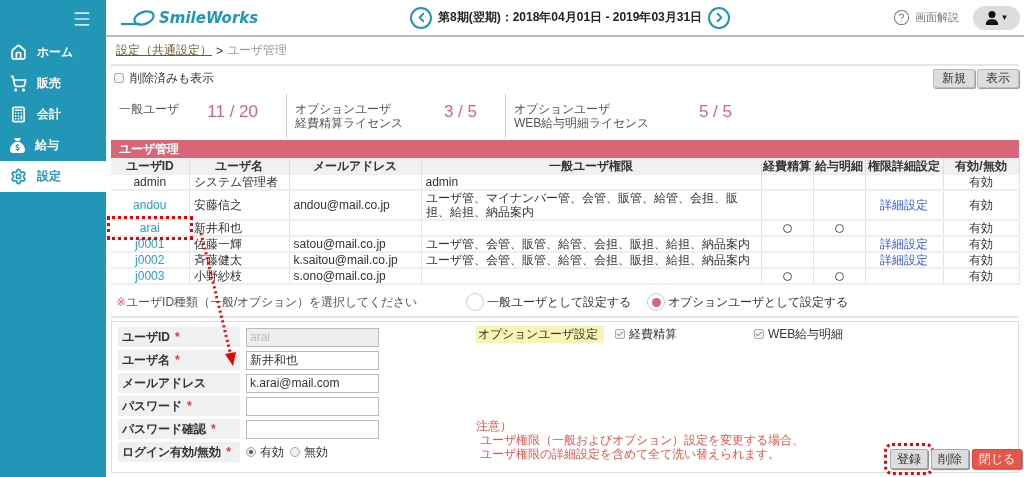 The height and width of the screenshot is (477, 1024). Describe the element at coordinates (806, 334) in the screenshot. I see `checkbox-label: WEB給与明細` at that location.